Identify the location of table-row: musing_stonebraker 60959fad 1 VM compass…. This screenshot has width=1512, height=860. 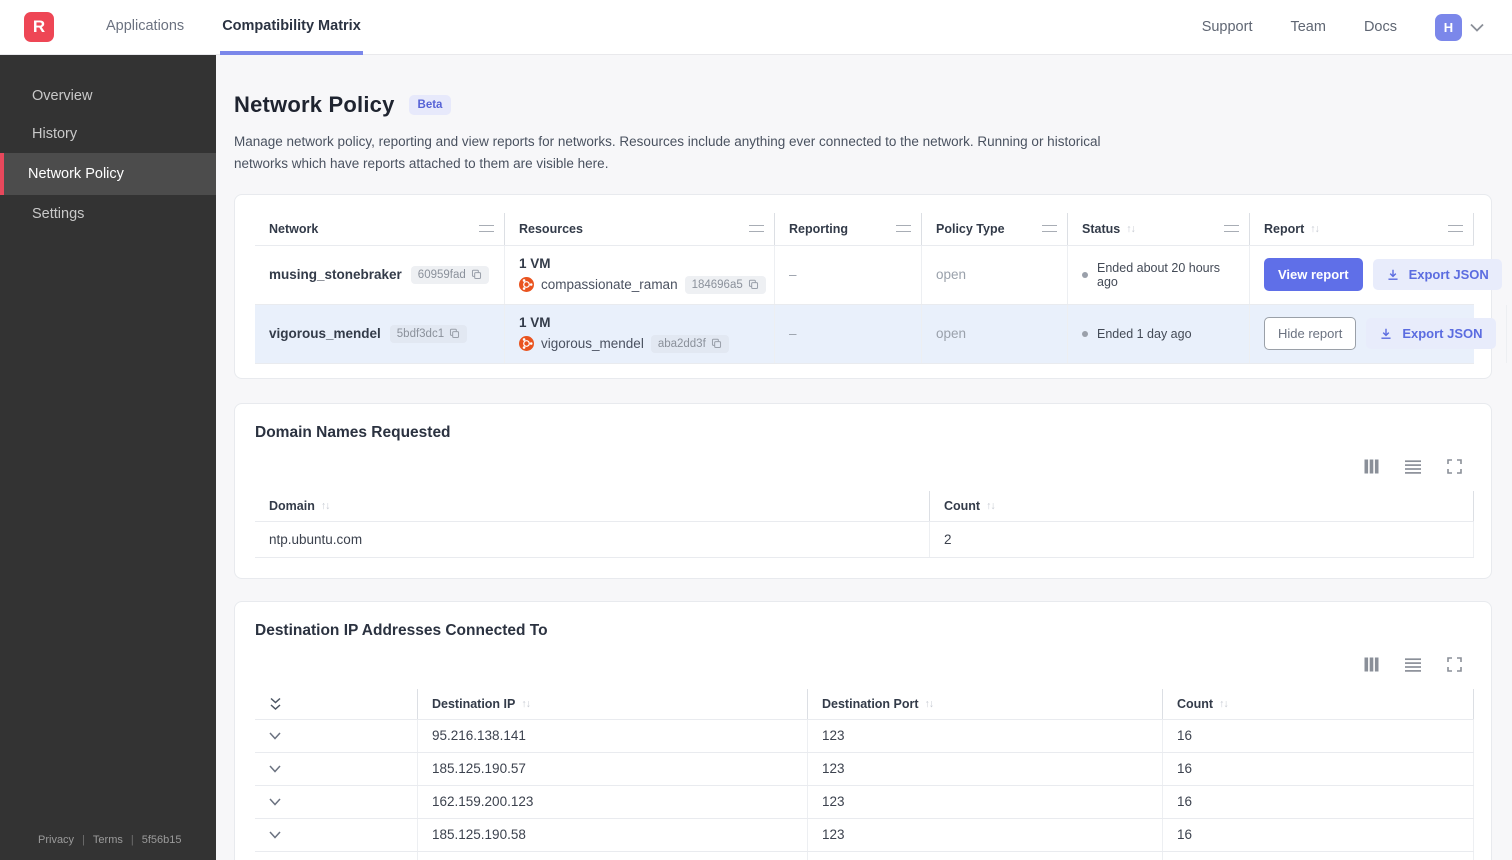
(883, 274).